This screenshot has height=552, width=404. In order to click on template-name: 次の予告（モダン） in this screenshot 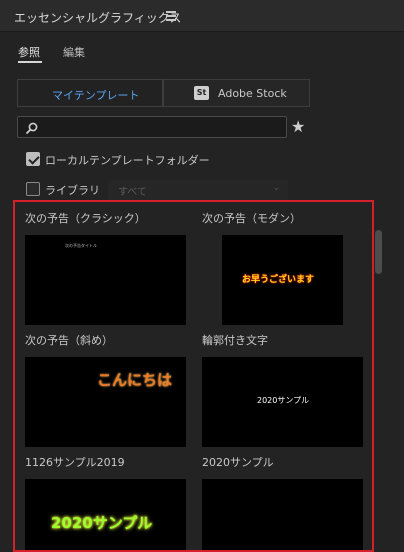, I will do `click(251, 218)`.